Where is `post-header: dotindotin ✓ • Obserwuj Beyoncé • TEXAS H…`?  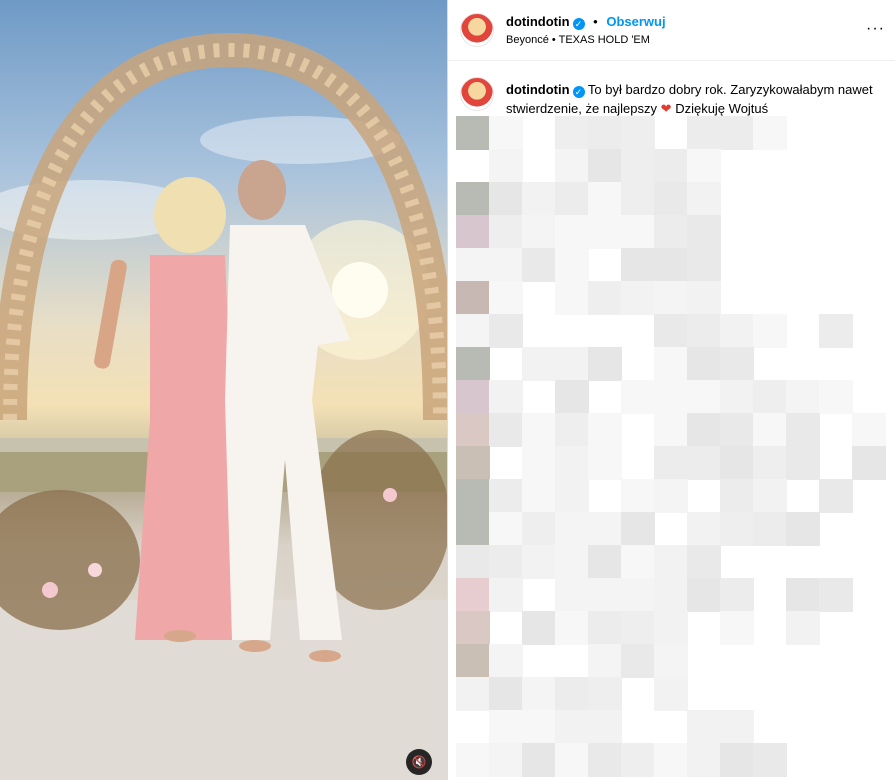 post-header: dotindotin ✓ • Obserwuj Beyoncé • TEXAS H… is located at coordinates (671, 30).